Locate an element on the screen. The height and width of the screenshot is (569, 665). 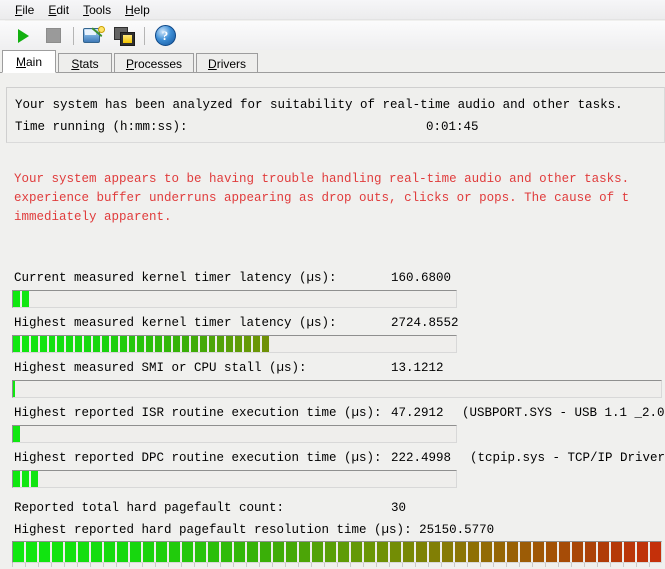
menu-item-tools: Tools is located at coordinates (97, 10).